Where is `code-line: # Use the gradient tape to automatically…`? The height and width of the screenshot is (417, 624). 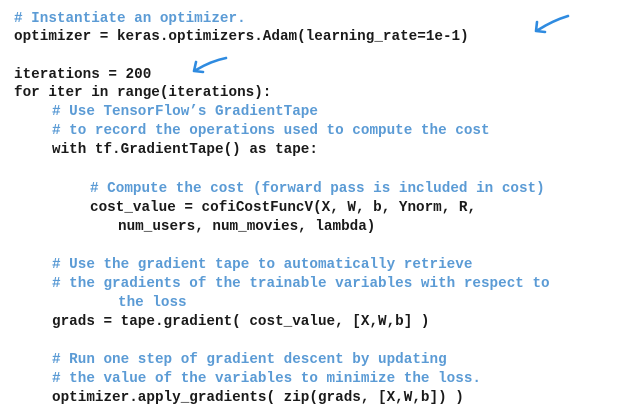
code-line: # Use the gradient tape to automatically… is located at coordinates (262, 265).